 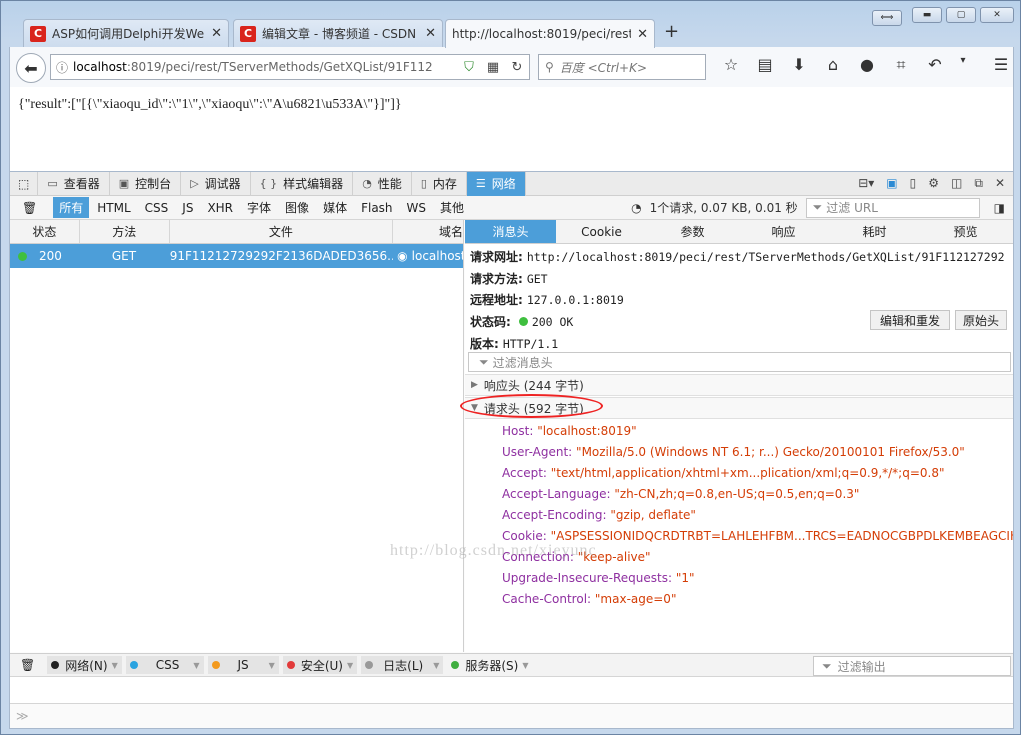 What do you see at coordinates (45, 231) in the screenshot?
I see `column-status: 状态` at bounding box center [45, 231].